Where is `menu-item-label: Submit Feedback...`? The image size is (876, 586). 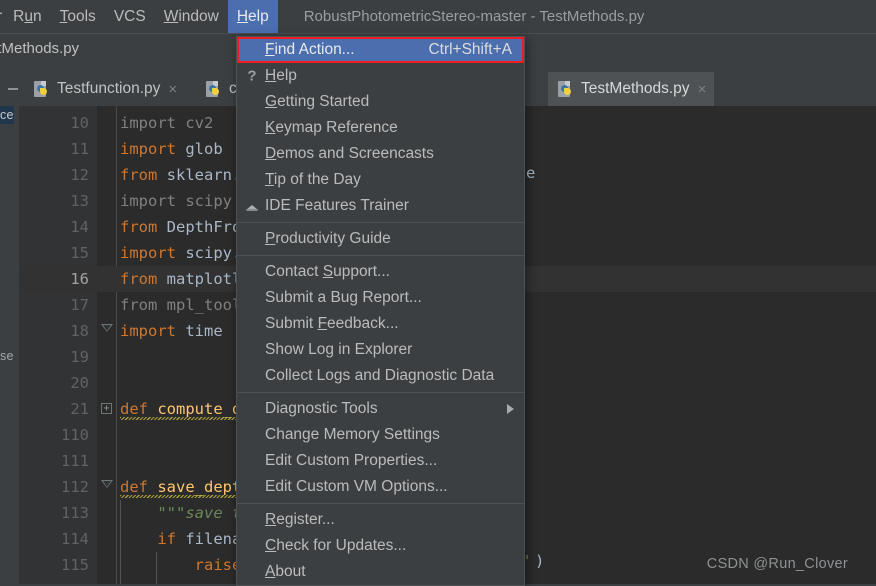 menu-item-label: Submit Feedback... is located at coordinates (332, 323).